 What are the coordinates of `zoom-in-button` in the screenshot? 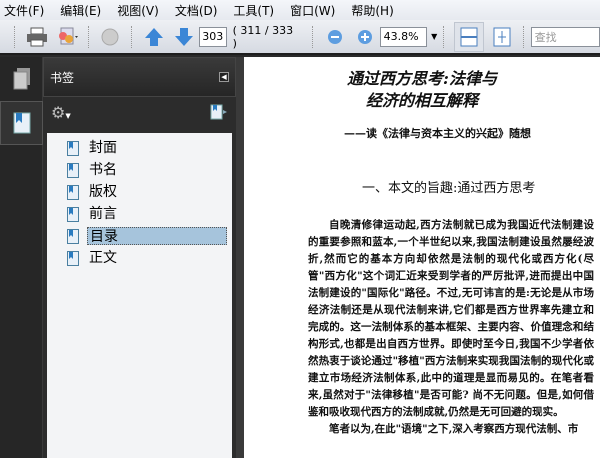 It's located at (365, 37).